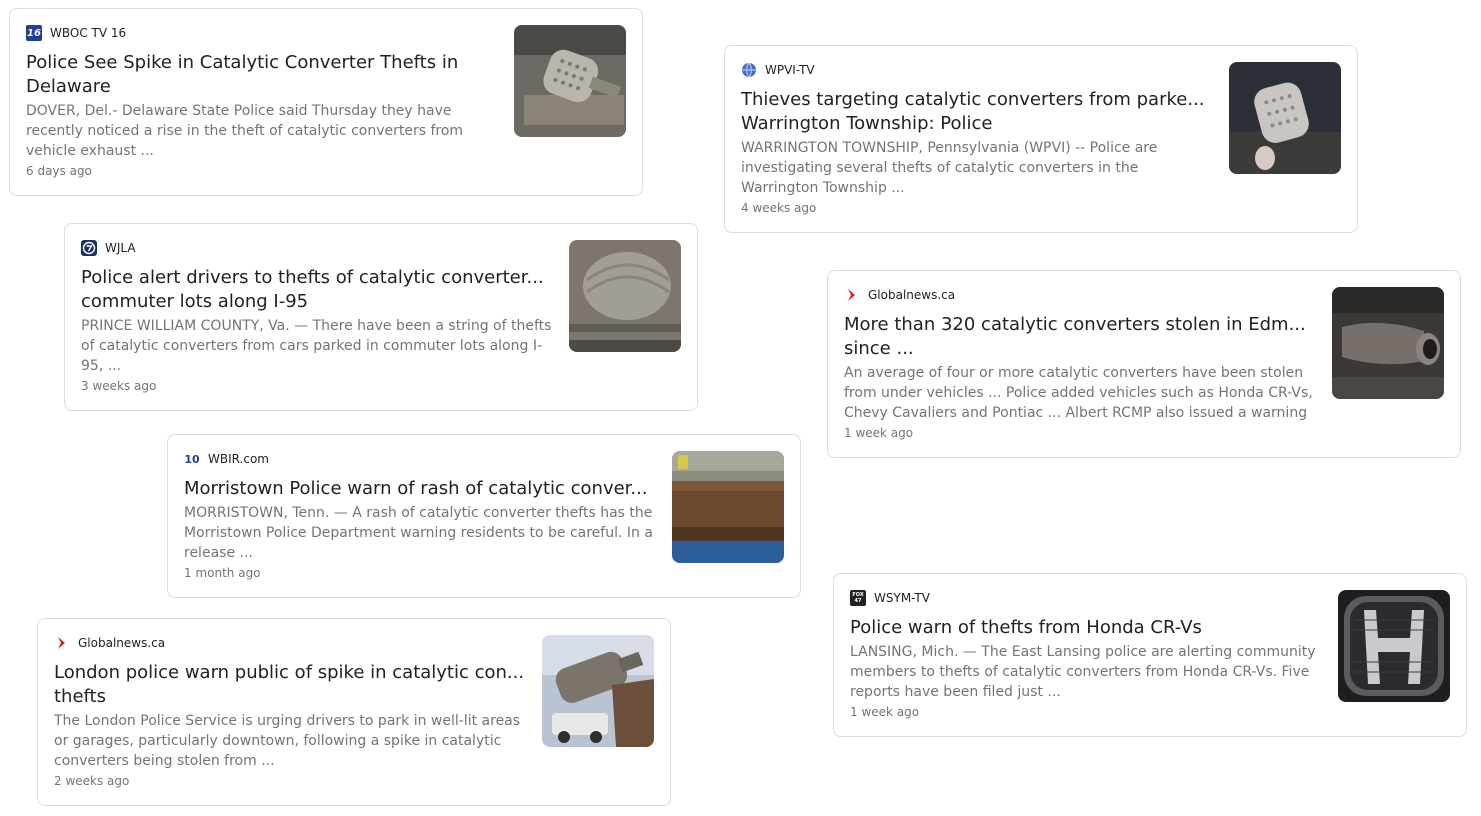  Describe the element at coordinates (977, 70) in the screenshot. I see `news-source: WPVI-TV` at that location.